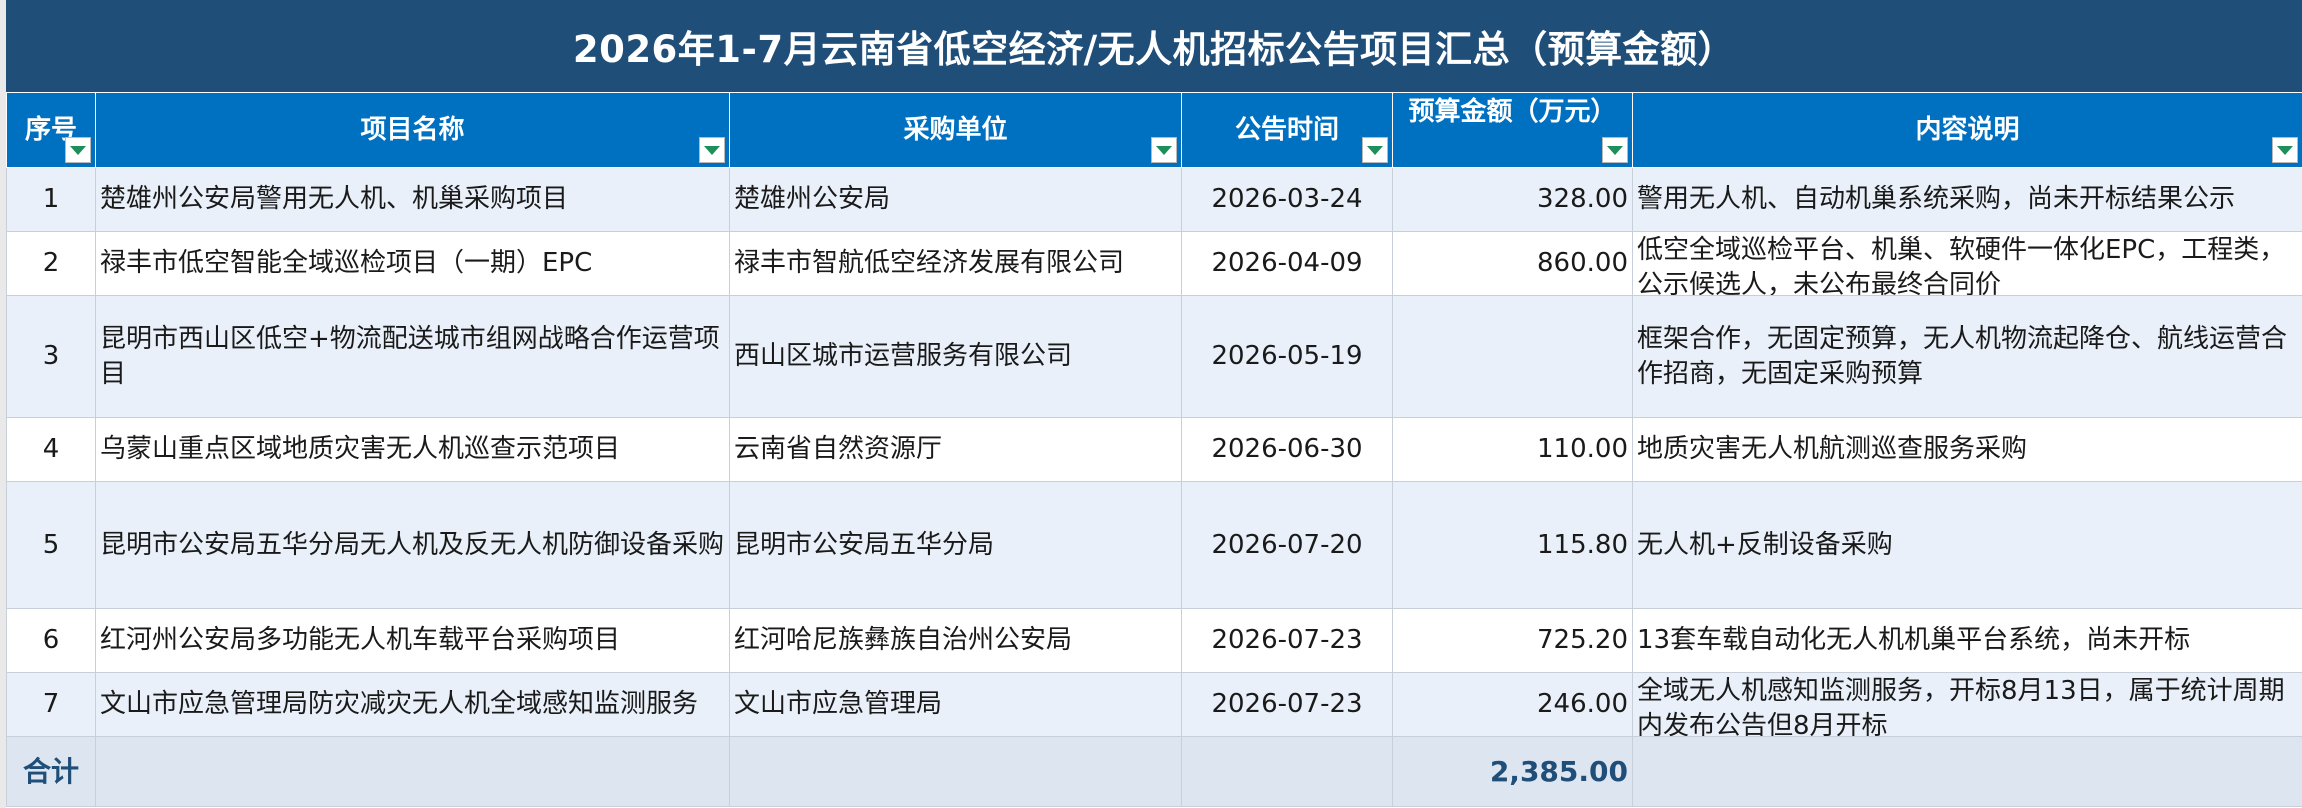 Image resolution: width=2302 pixels, height=808 pixels. I want to click on cell-project-name: 昆明市公安局五华分局无人机及反无人机防御设备采购, so click(412, 545).